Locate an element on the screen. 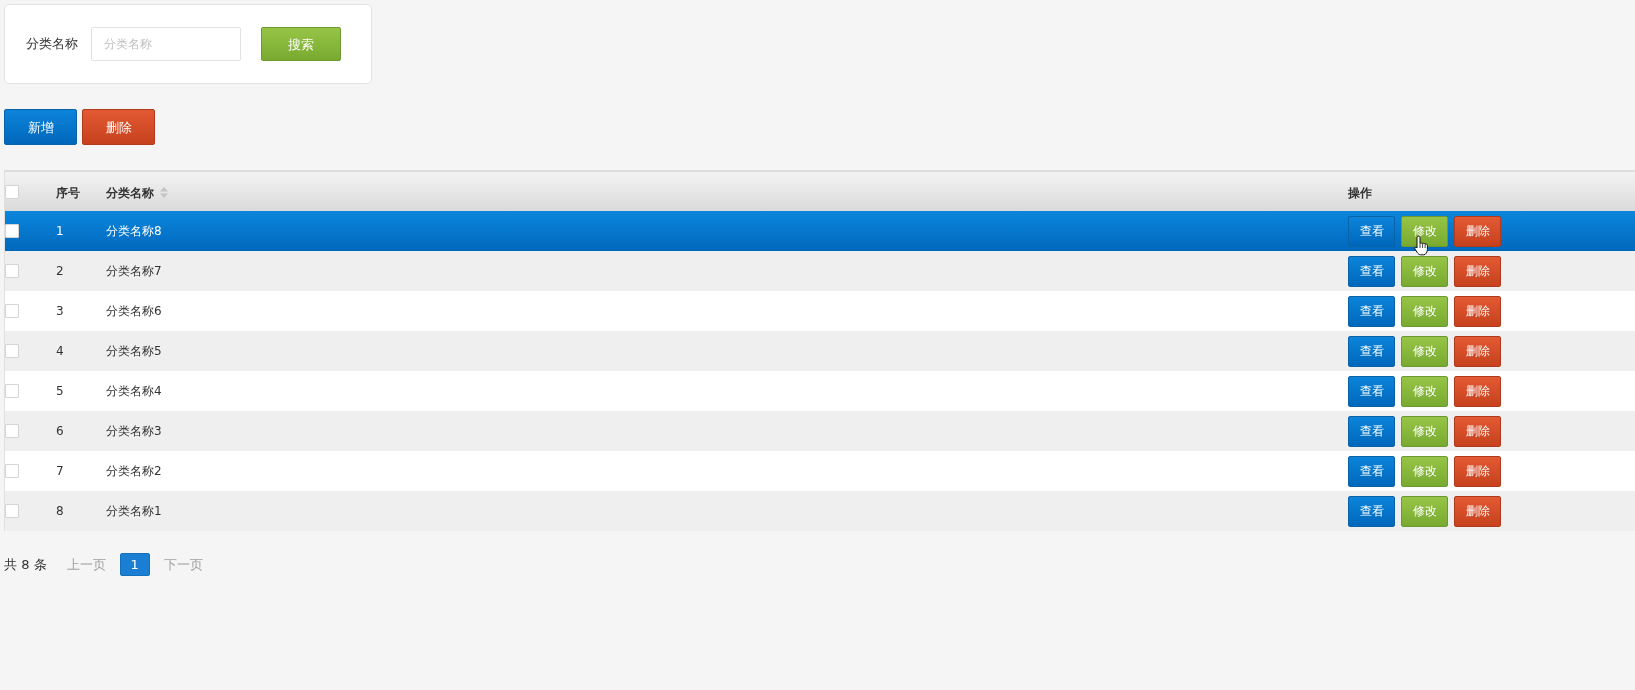  column-header: 操作 is located at coordinates (1360, 193).